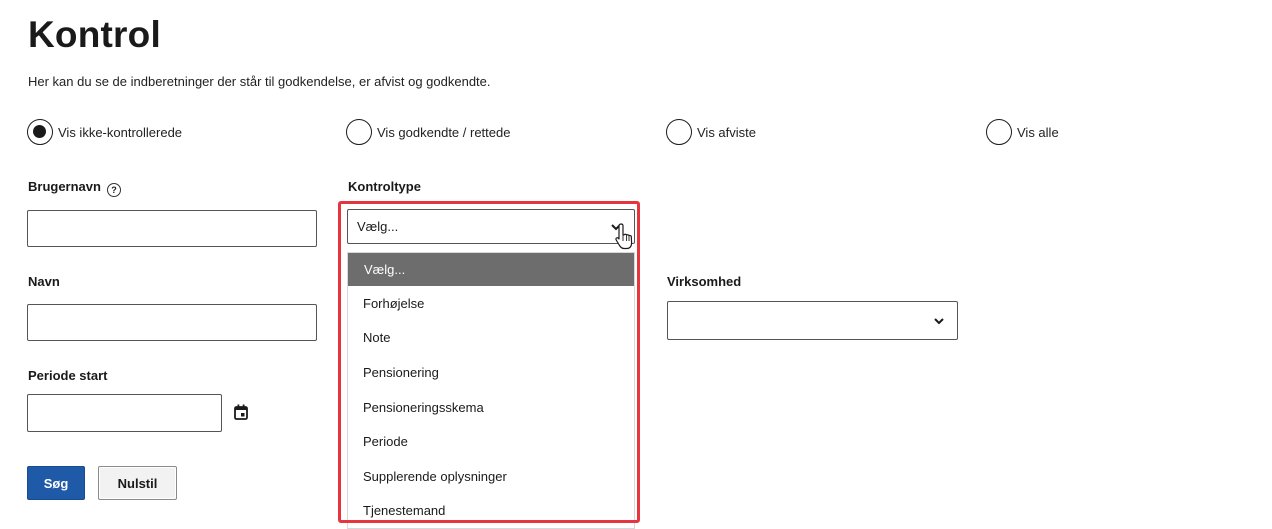 The width and height of the screenshot is (1272, 529). What do you see at coordinates (812, 320) in the screenshot?
I see `virksomhed-select` at bounding box center [812, 320].